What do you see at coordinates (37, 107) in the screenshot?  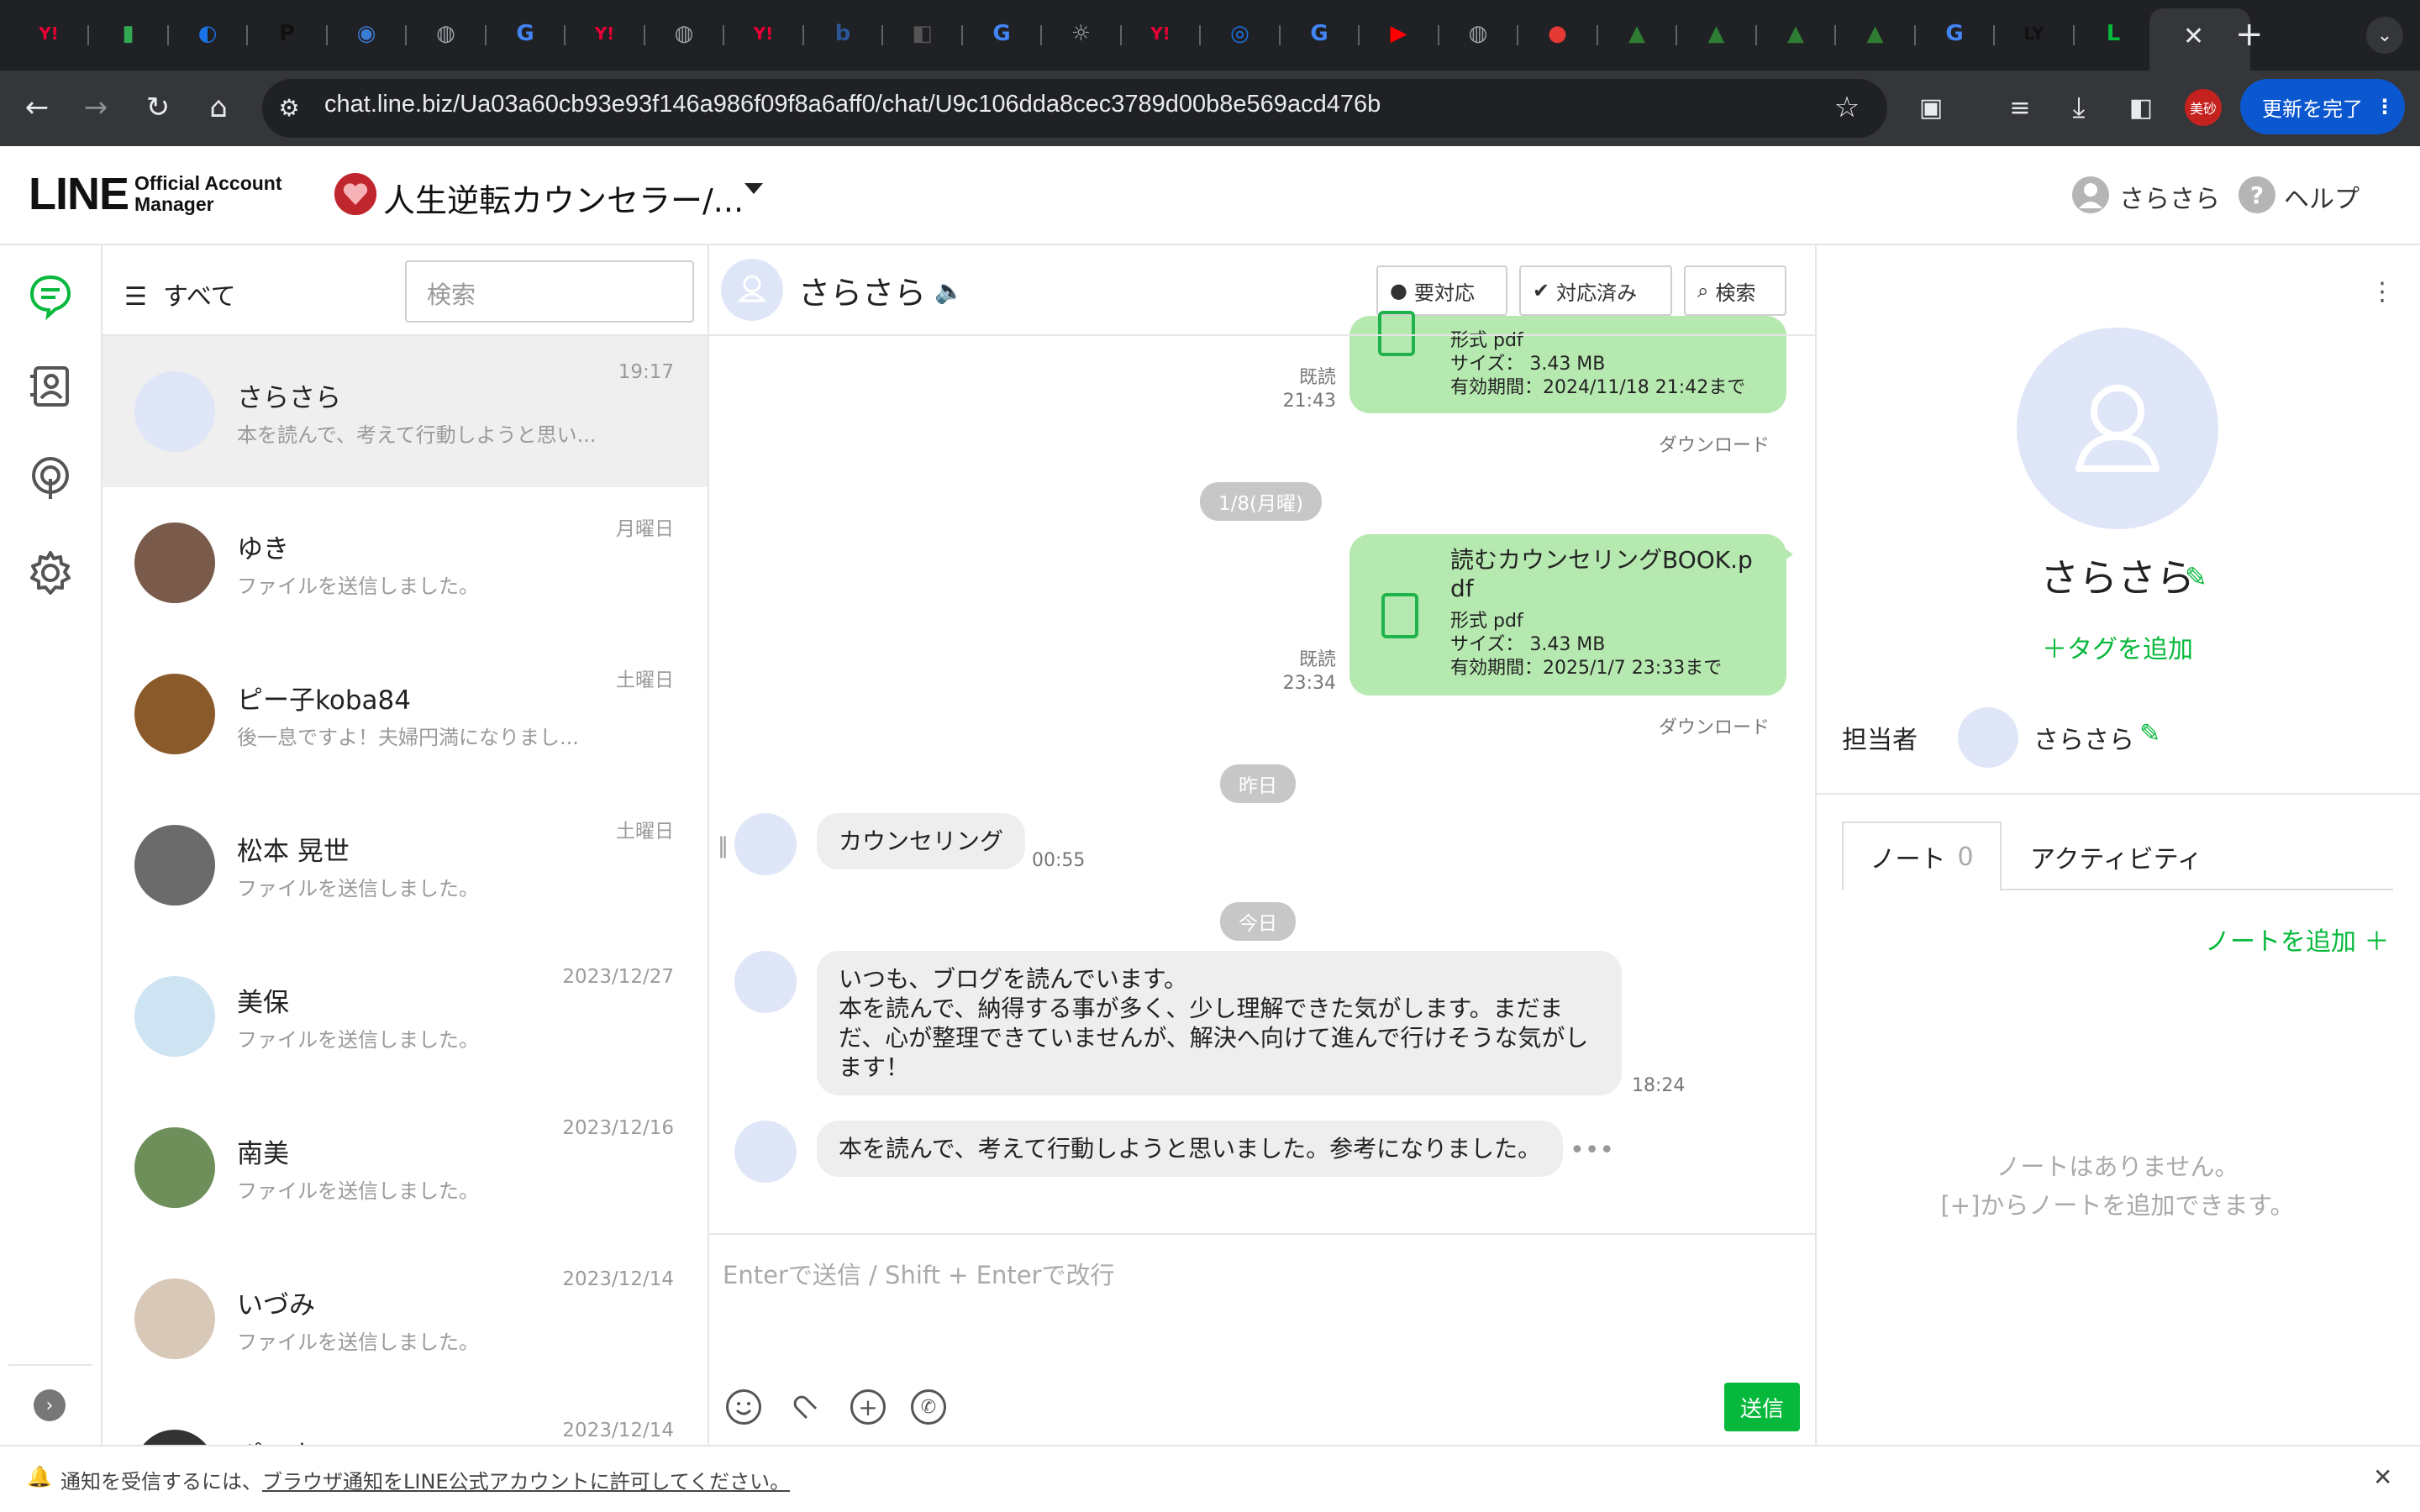 I see `back-icon: ←` at bounding box center [37, 107].